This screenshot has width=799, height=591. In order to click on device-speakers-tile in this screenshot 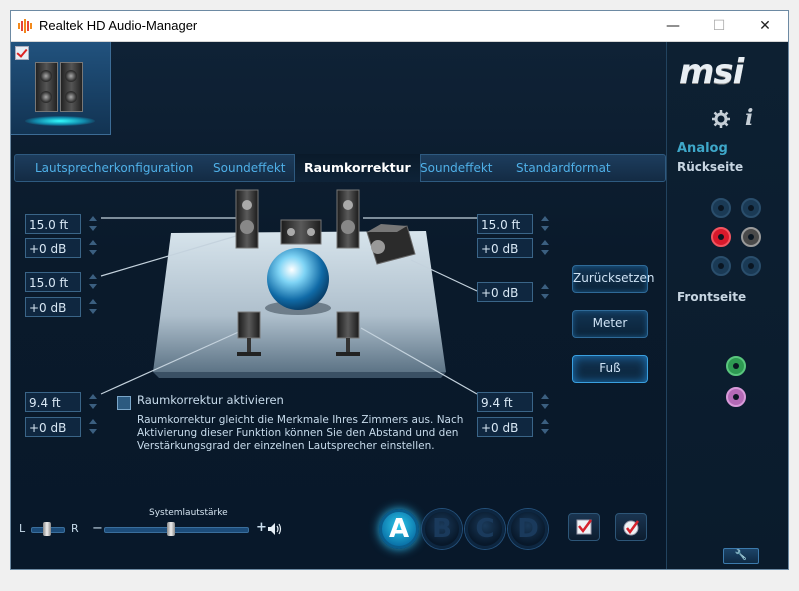, I will do `click(61, 88)`.